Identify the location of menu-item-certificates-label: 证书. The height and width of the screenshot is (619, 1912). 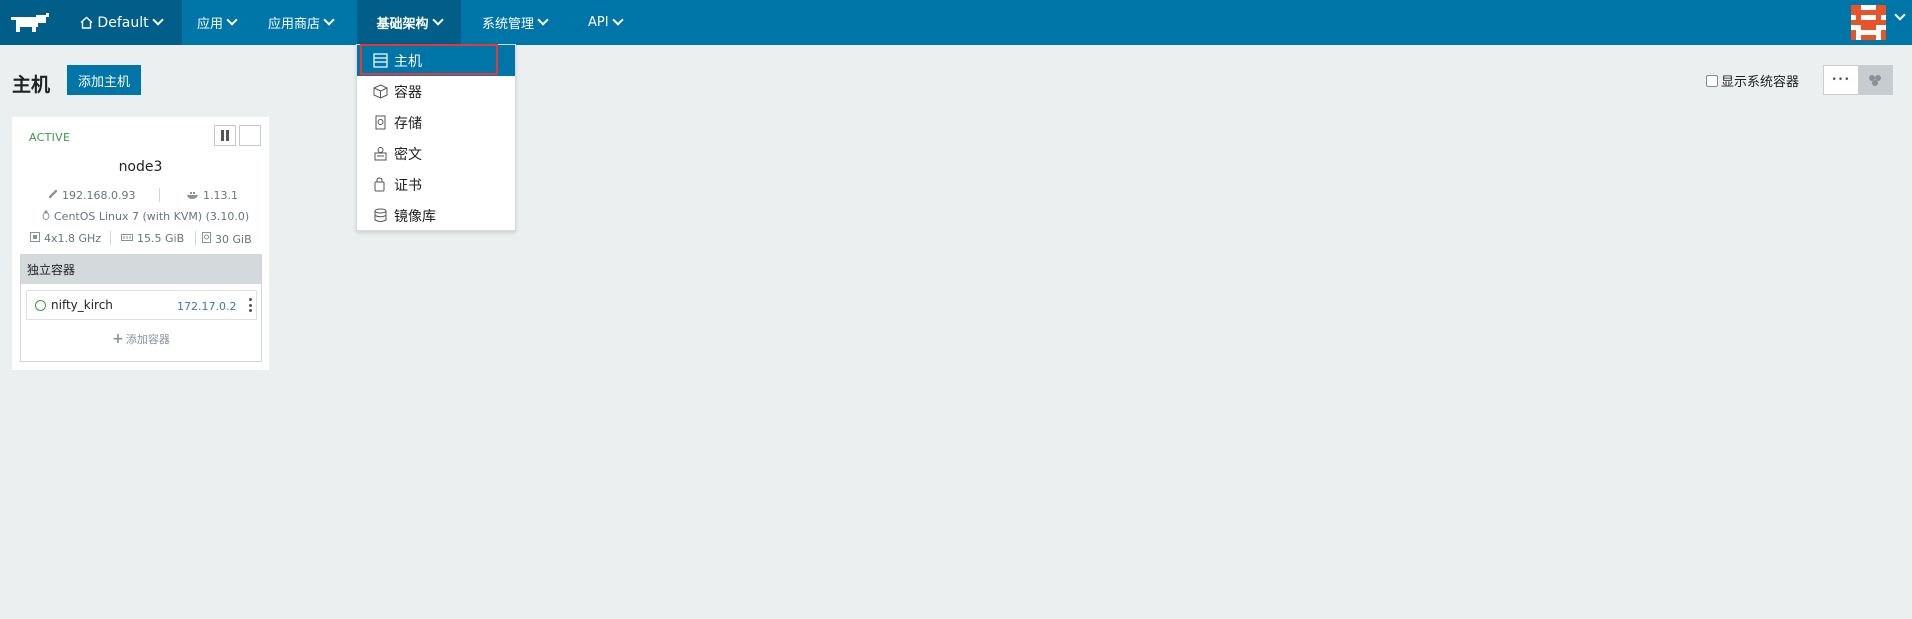
(408, 185).